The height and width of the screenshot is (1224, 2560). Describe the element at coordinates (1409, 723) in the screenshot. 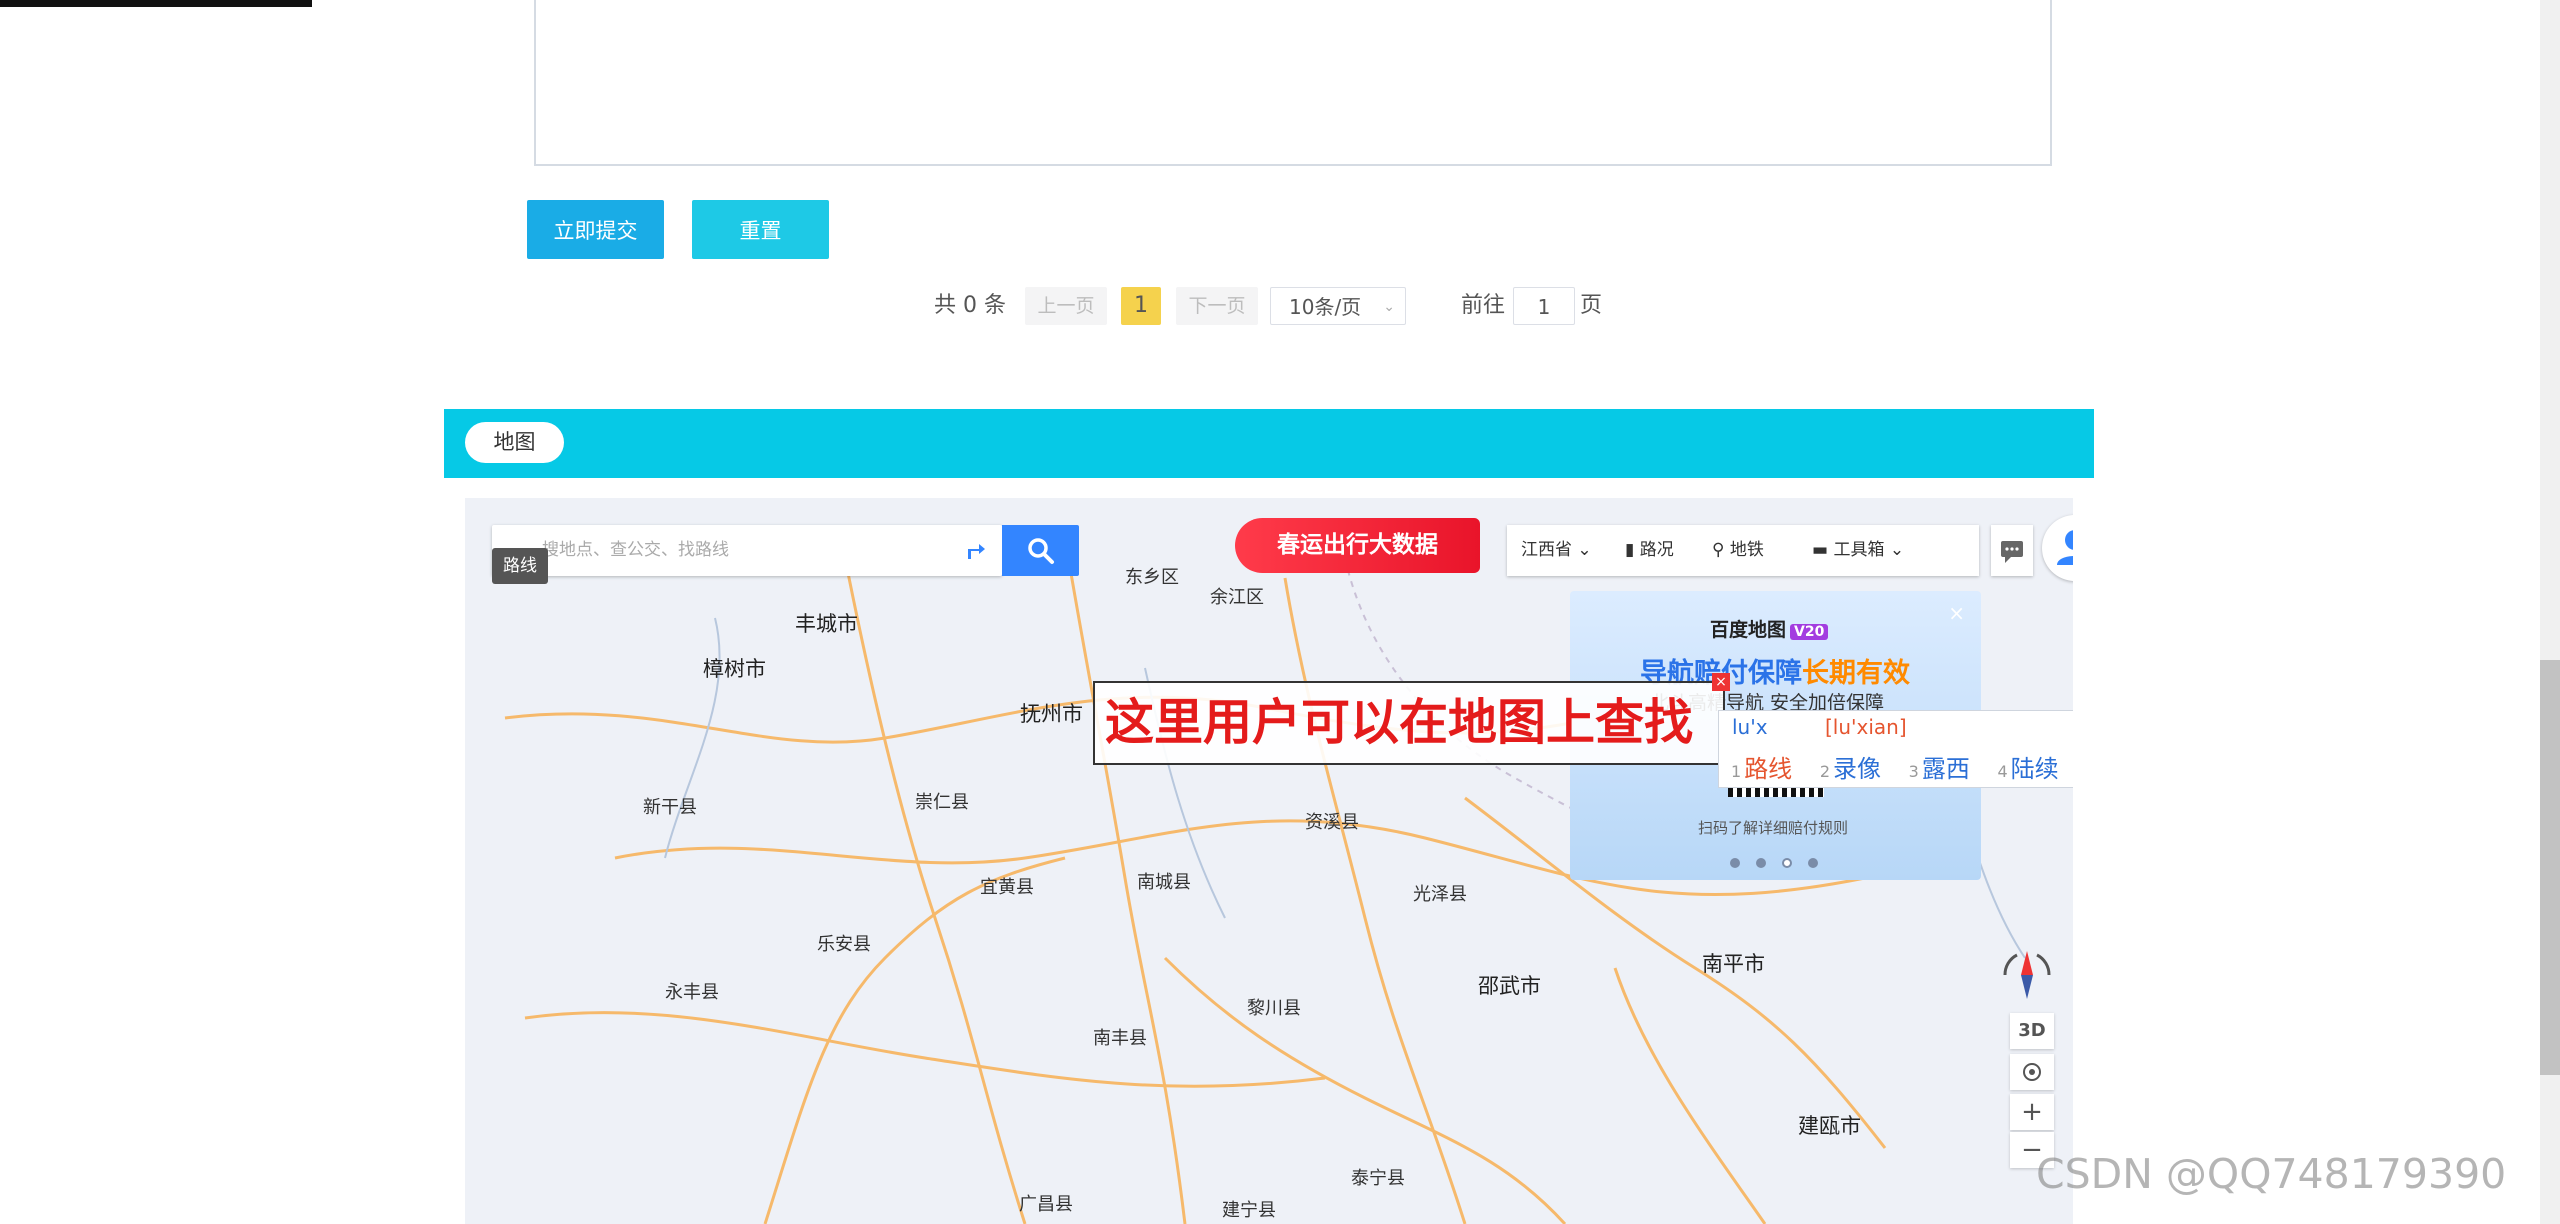

I see `annotation-text-box: 这里用户可以在地图上查找` at that location.